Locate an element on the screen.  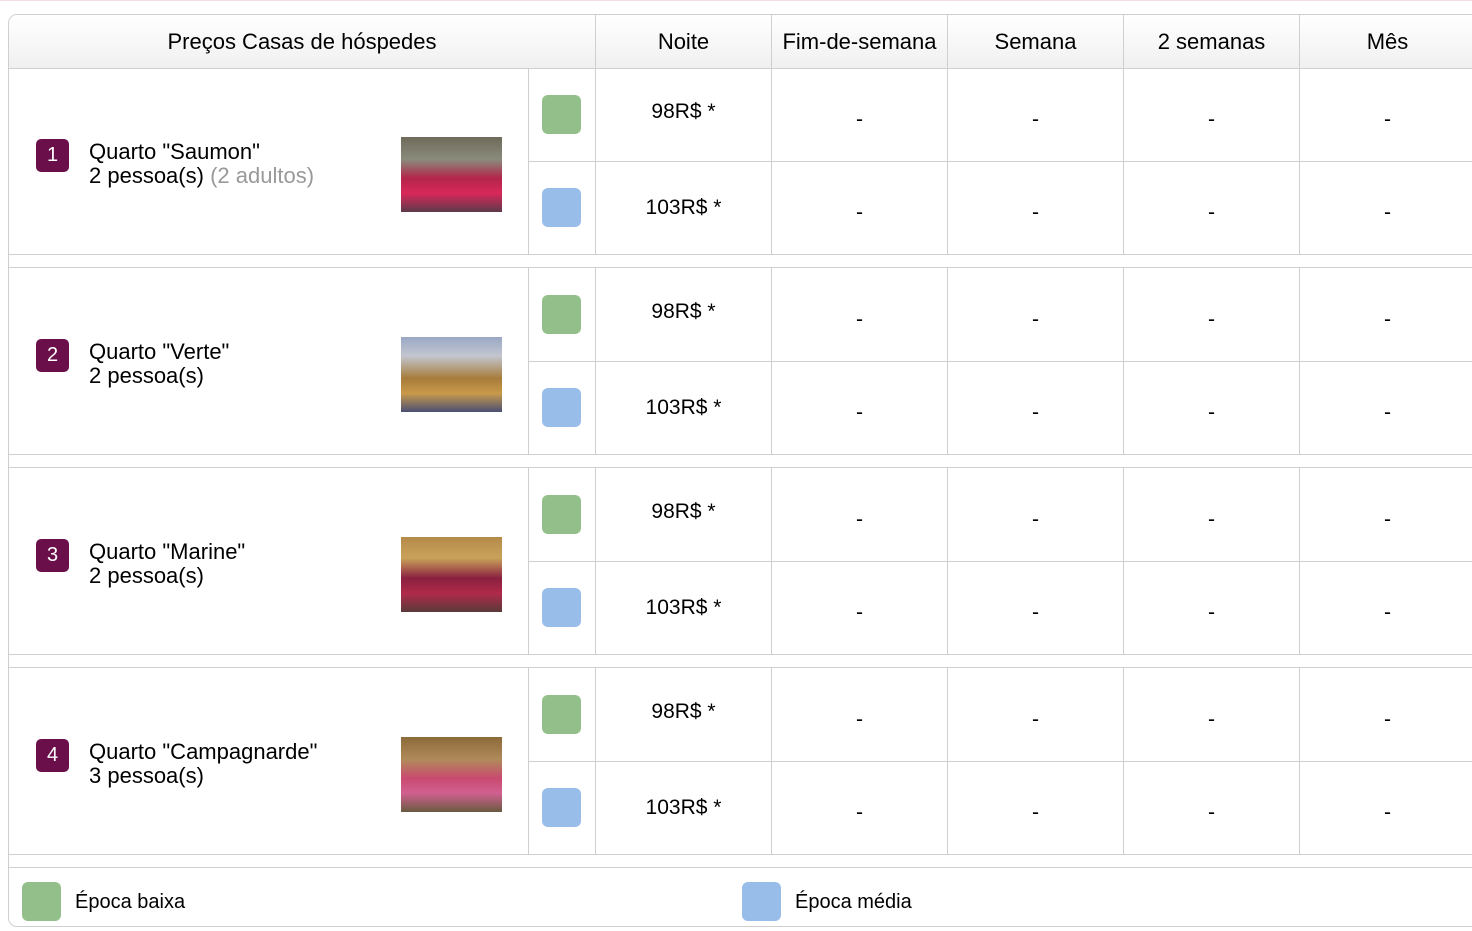
legend: Época baixa Época média is located at coordinates (740, 897).